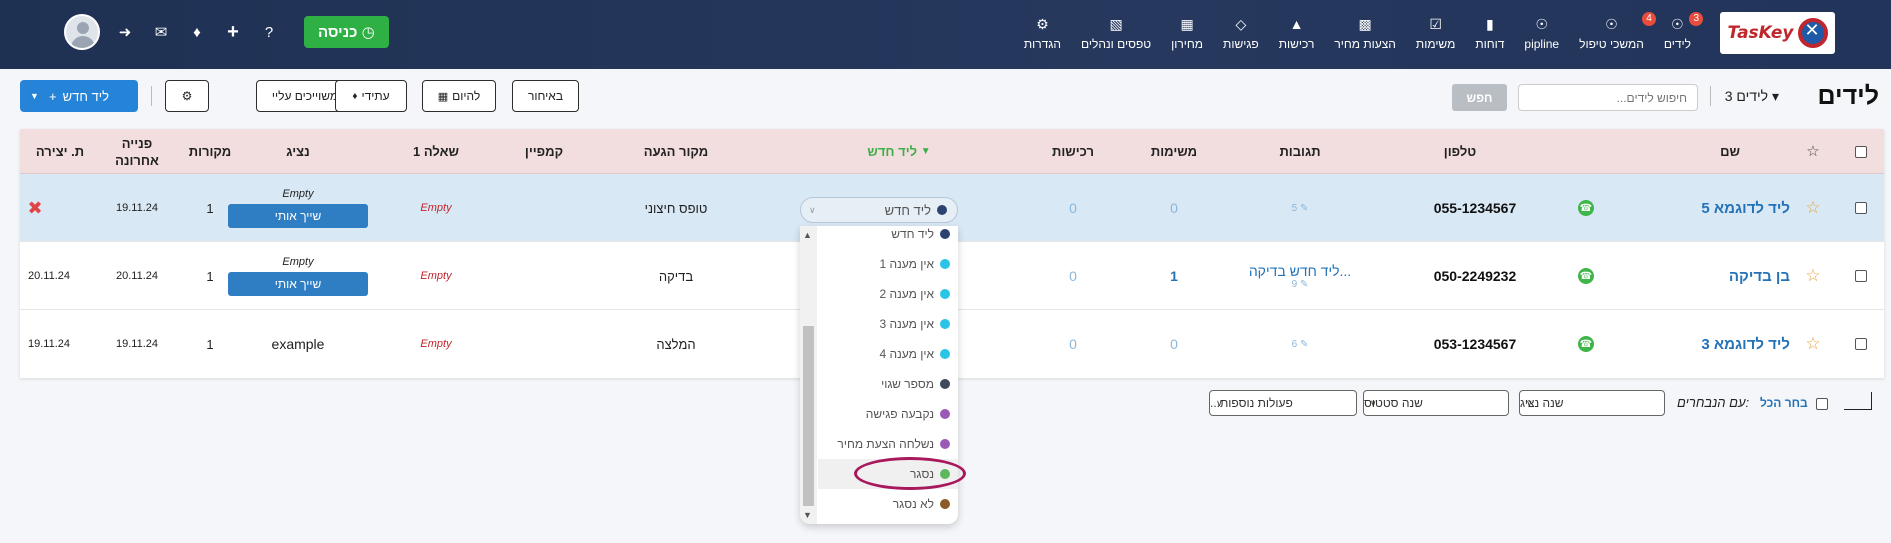 This screenshot has width=1891, height=543. I want to click on nav-item-settings: ⚙ הגדרות, so click(1042, 33).